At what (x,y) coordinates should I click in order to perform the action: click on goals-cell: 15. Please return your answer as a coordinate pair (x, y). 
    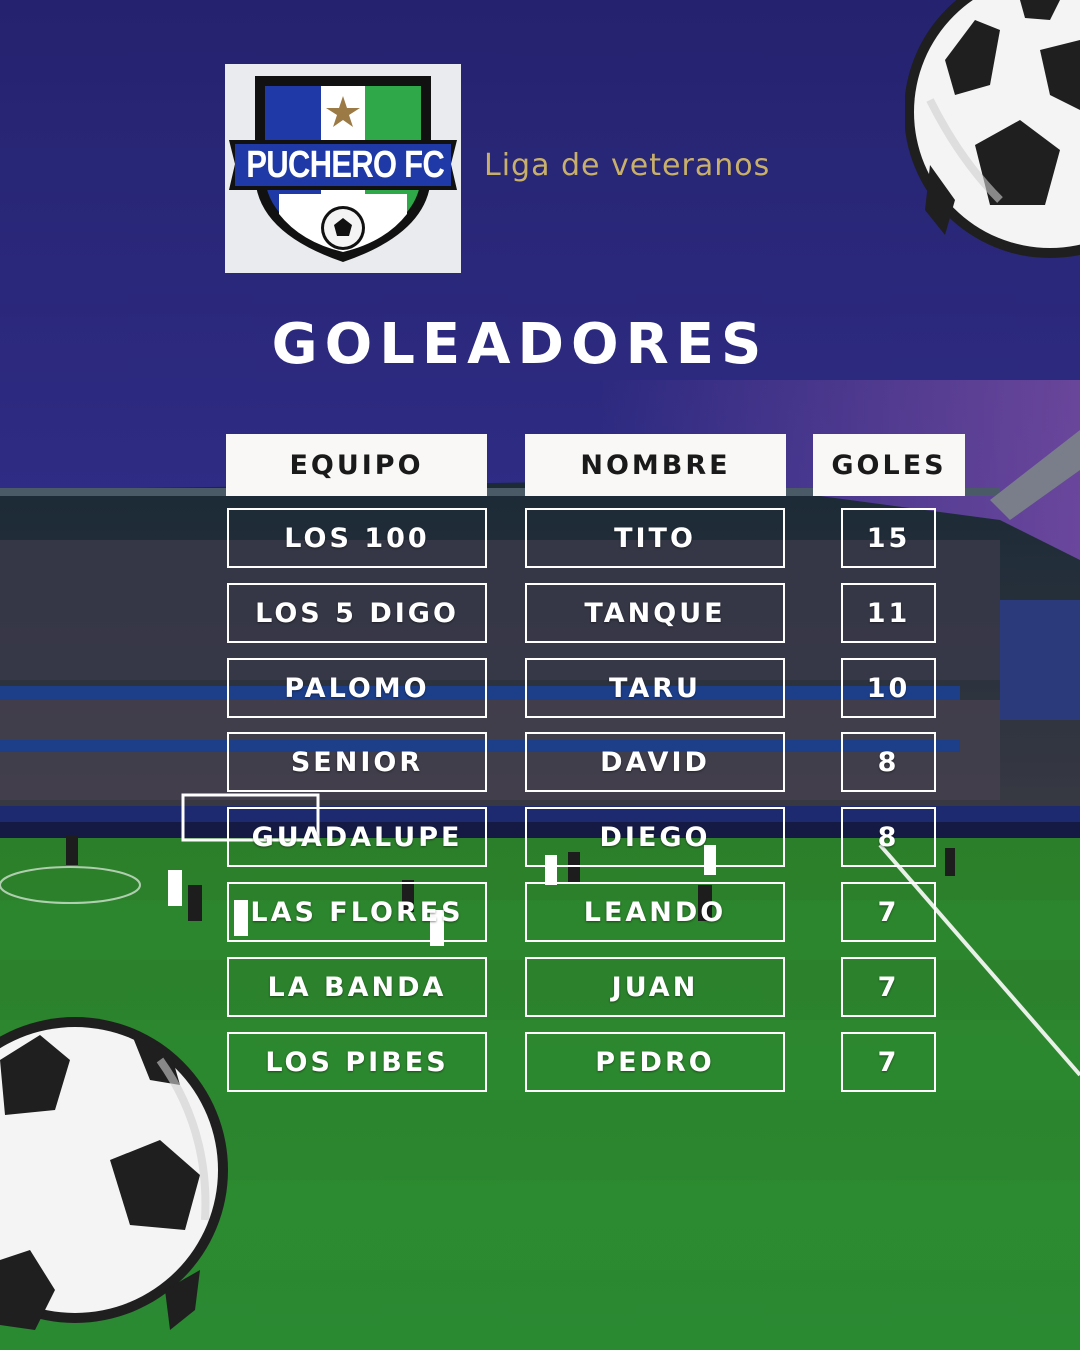
    Looking at the image, I should click on (888, 538).